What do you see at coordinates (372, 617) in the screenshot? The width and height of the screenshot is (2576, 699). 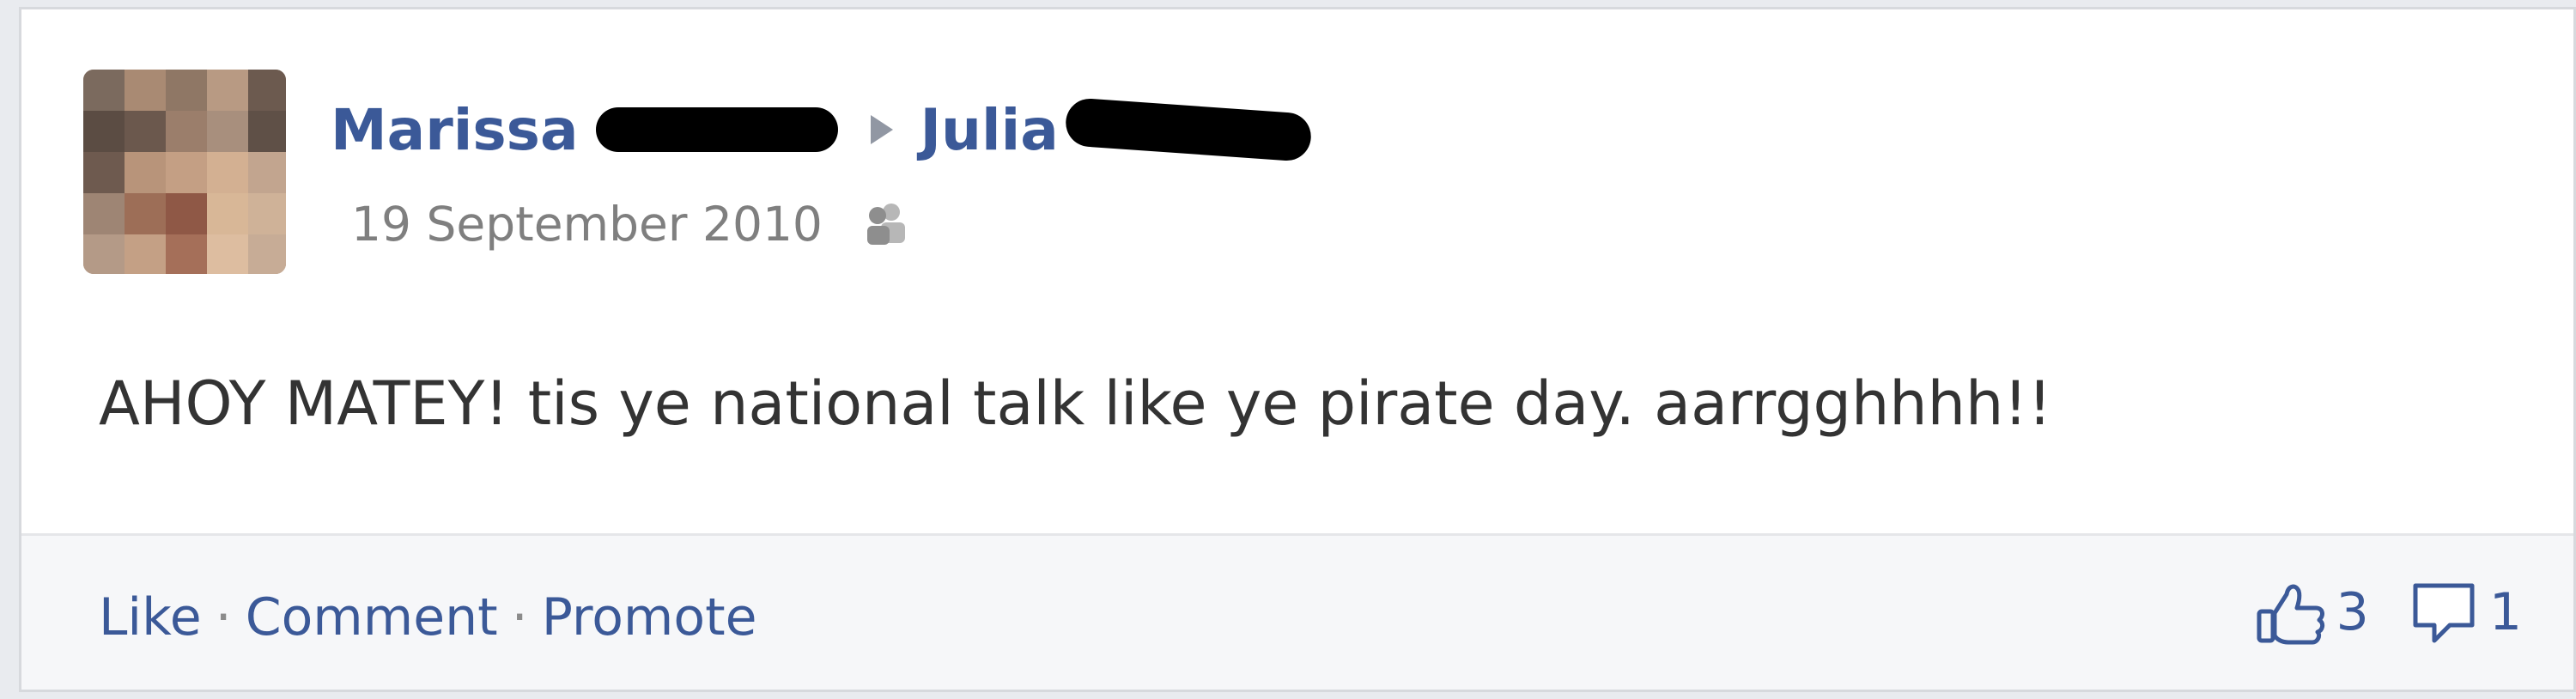 I see `comment-link: Comment` at bounding box center [372, 617].